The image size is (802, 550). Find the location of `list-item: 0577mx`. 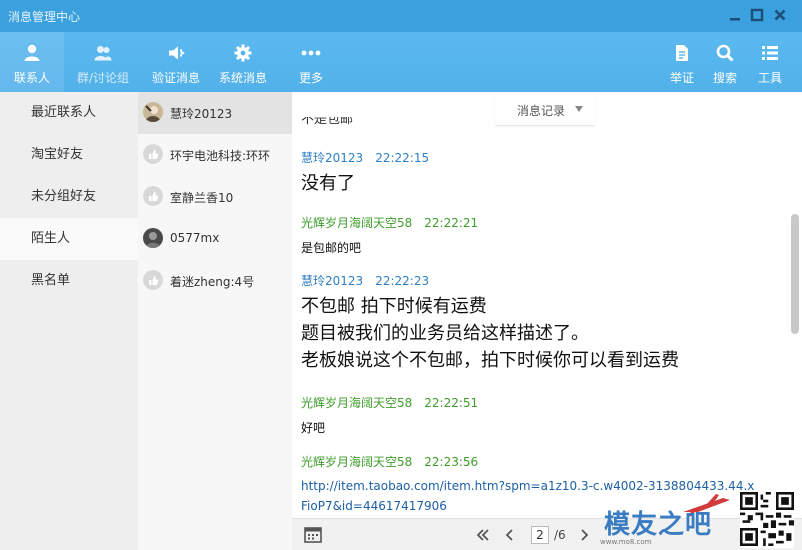

list-item: 0577mx is located at coordinates (215, 239).